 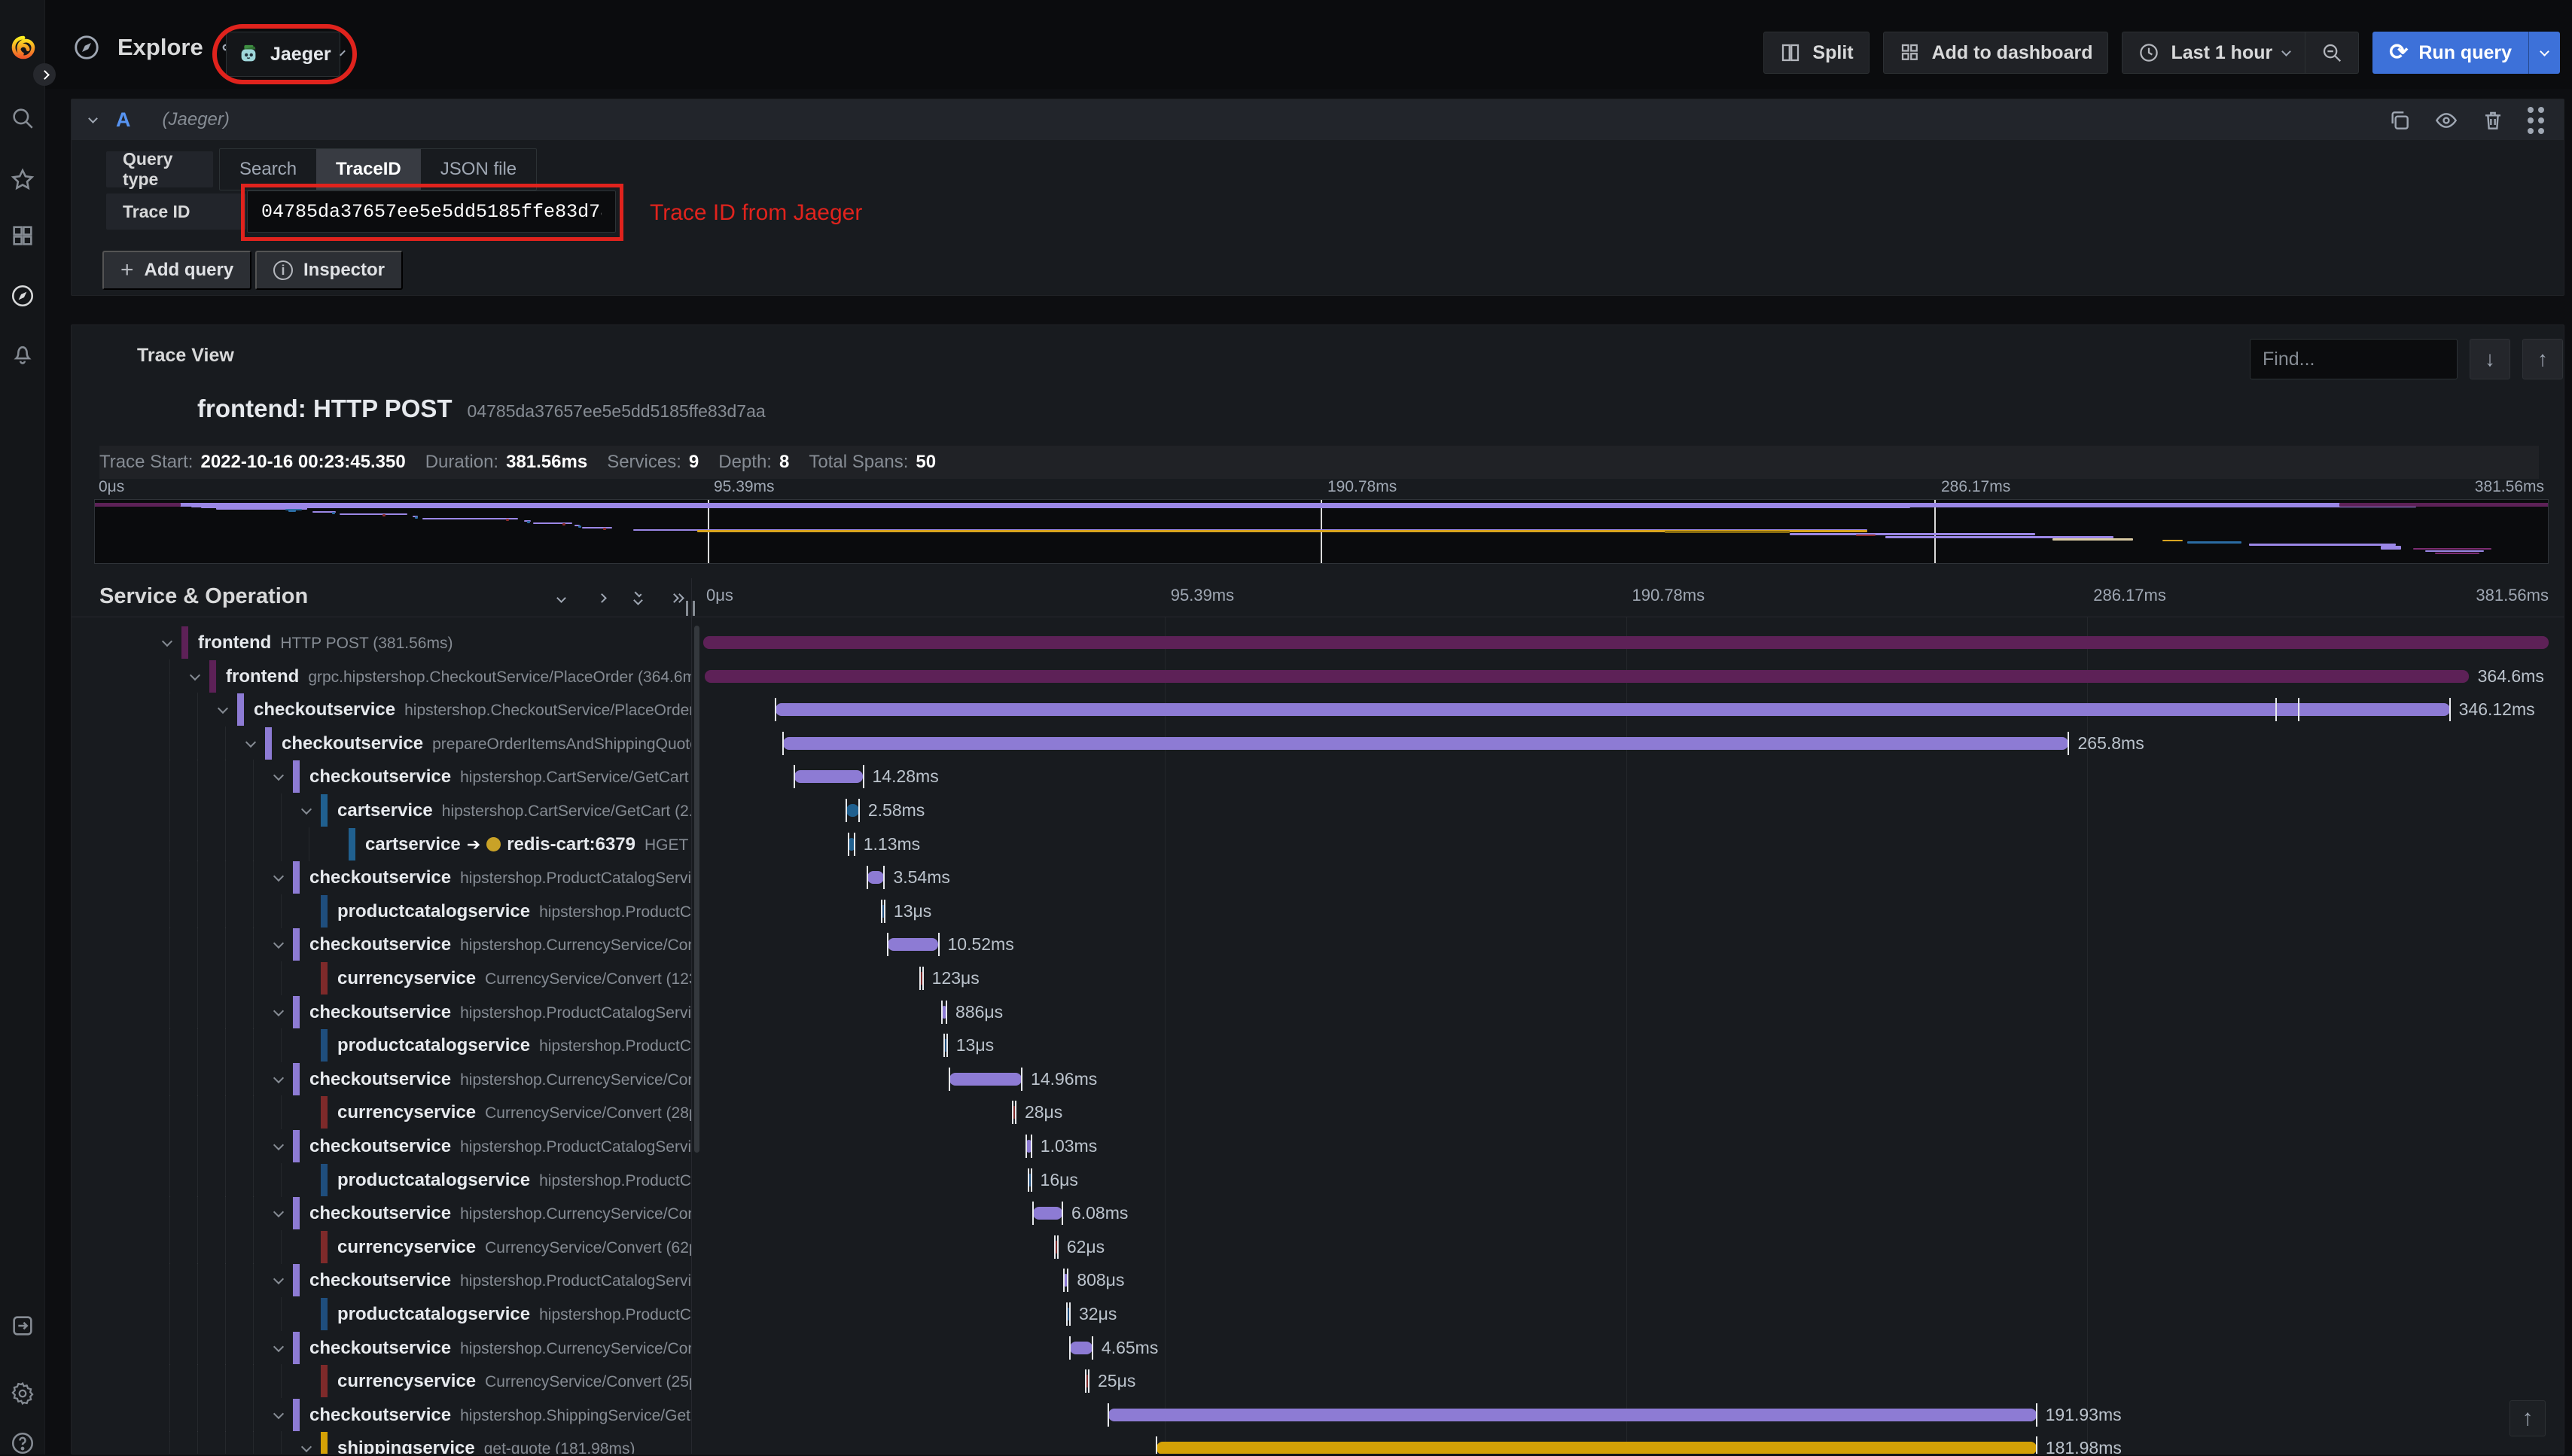 What do you see at coordinates (1318, 119) in the screenshot?
I see `query-row-header: A (Jaeger)` at bounding box center [1318, 119].